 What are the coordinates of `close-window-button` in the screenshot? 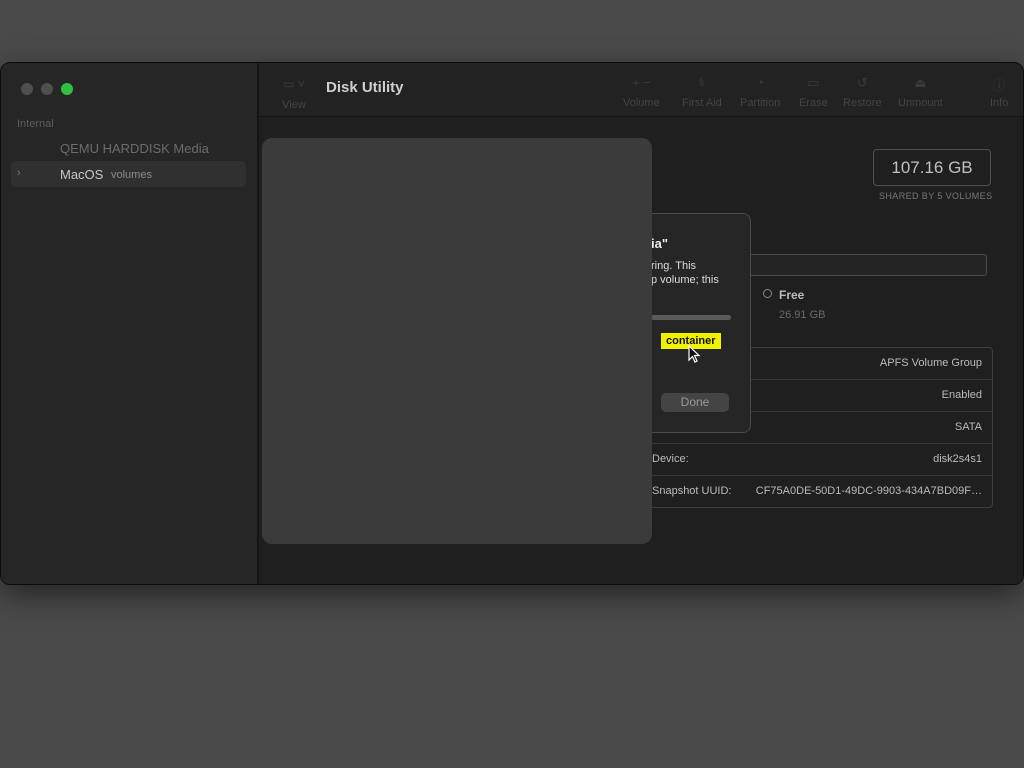 It's located at (27, 89).